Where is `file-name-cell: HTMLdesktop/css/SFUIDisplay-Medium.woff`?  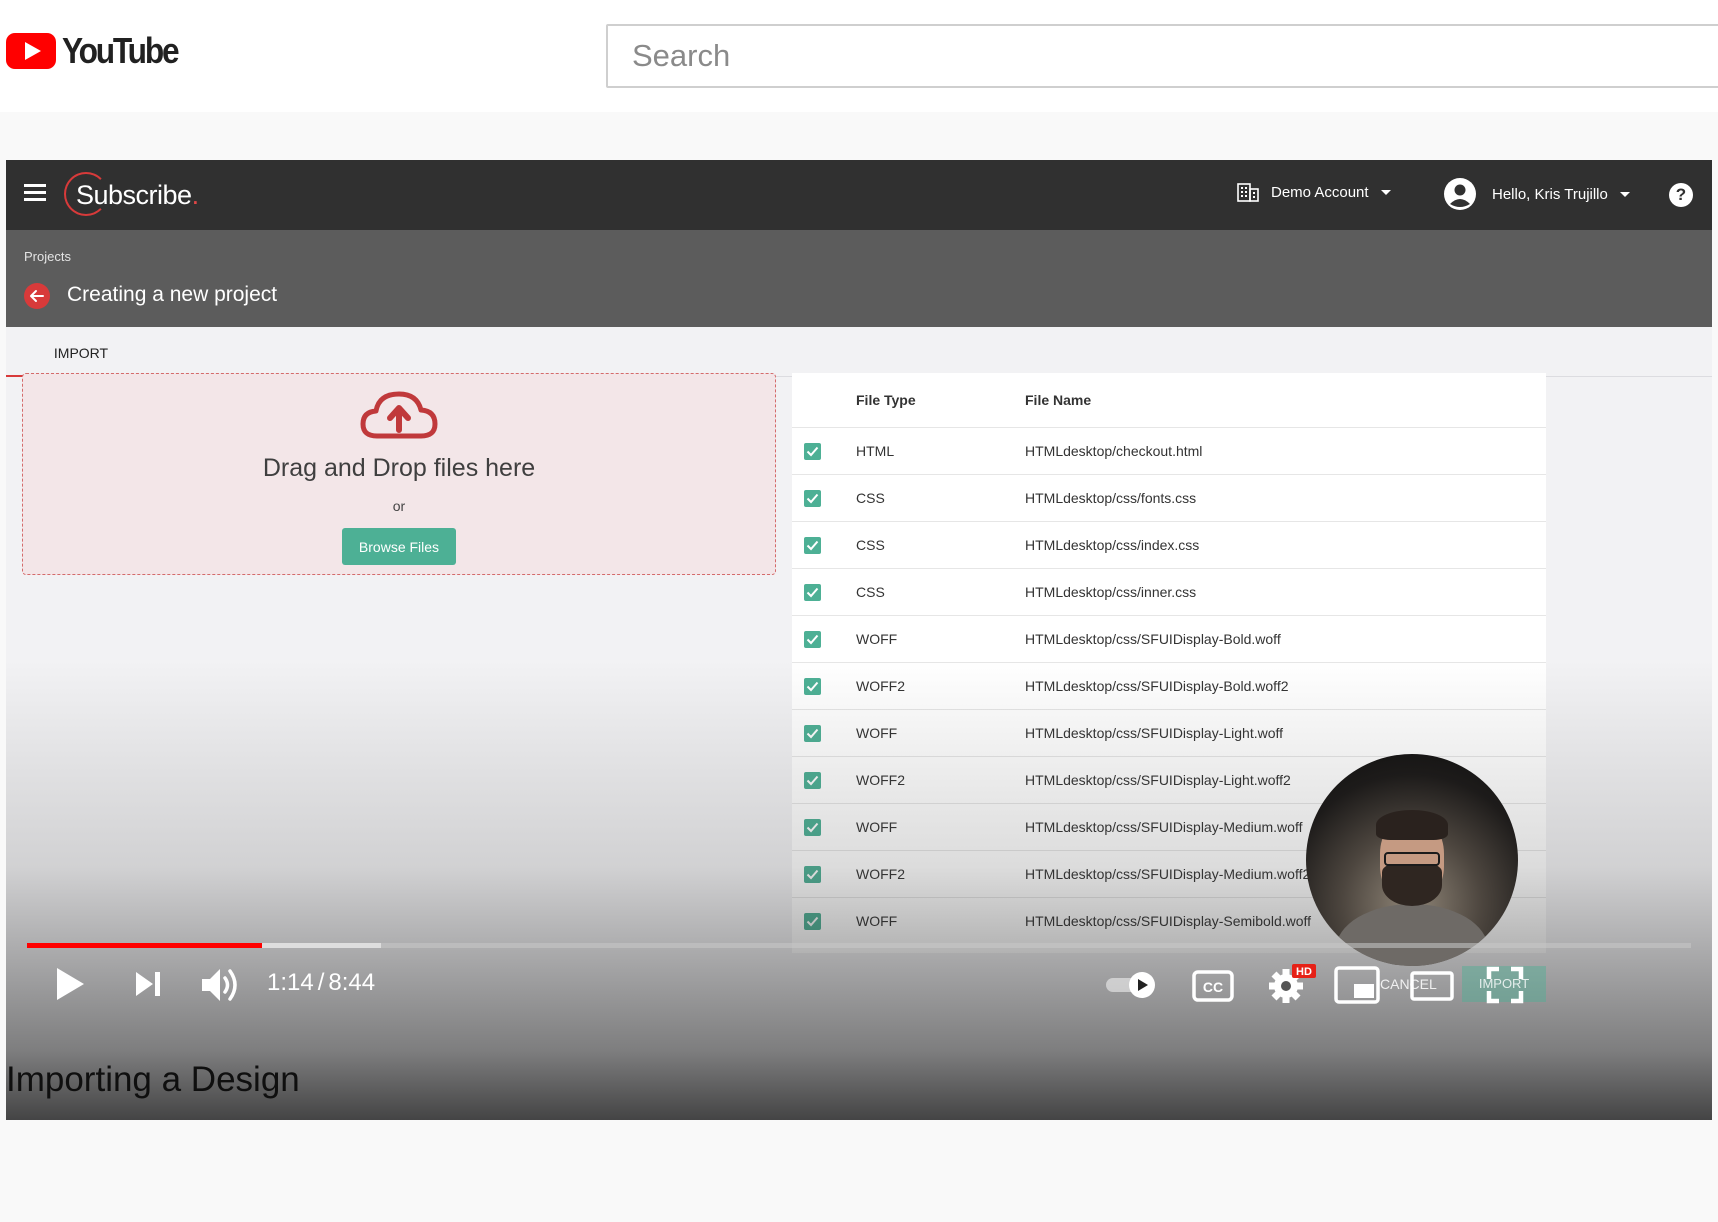 file-name-cell: HTMLdesktop/css/SFUIDisplay-Medium.woff is located at coordinates (1164, 827).